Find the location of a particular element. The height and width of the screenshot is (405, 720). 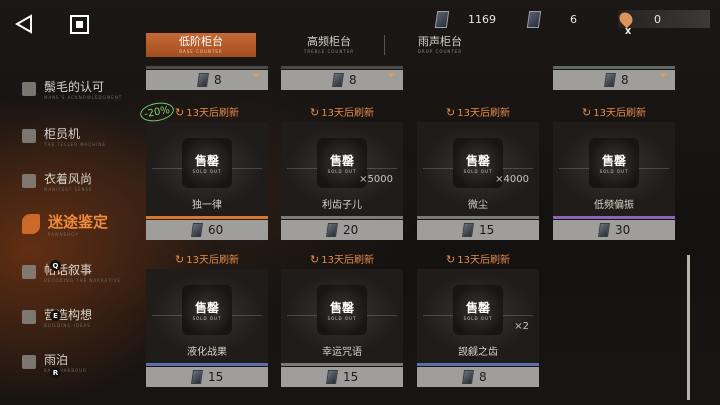

currency-pin: 0 X is located at coordinates (663, 22).